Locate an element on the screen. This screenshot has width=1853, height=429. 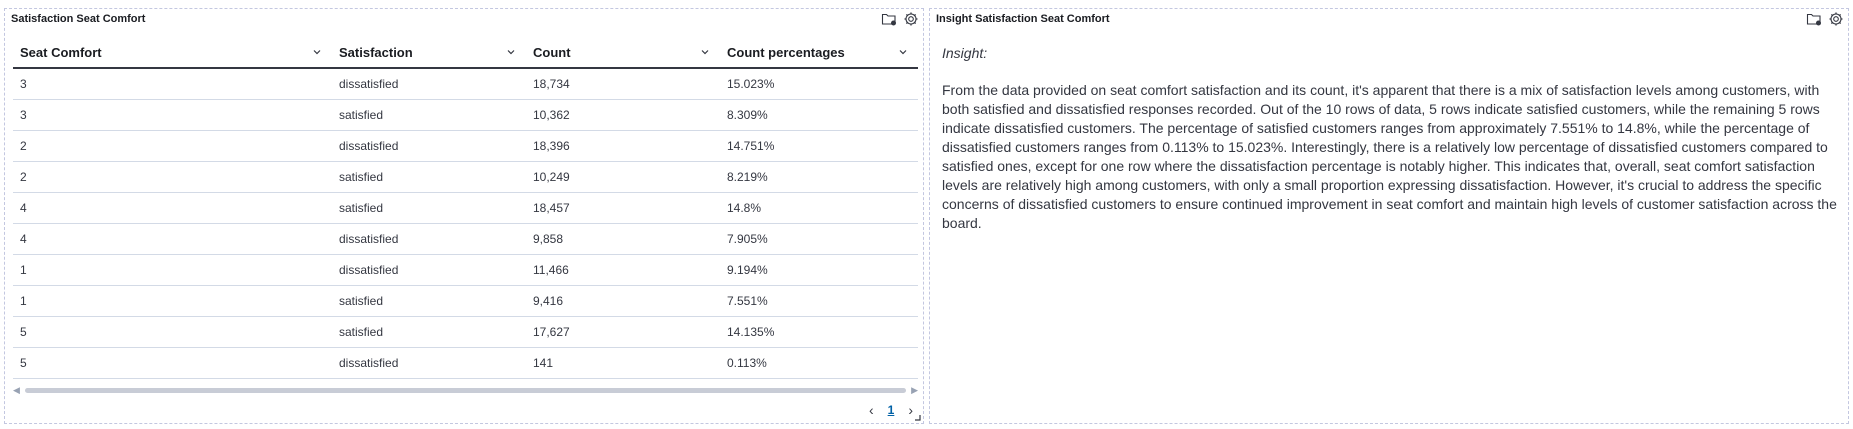
cell-count-percentage: 7.905% is located at coordinates (819, 239).